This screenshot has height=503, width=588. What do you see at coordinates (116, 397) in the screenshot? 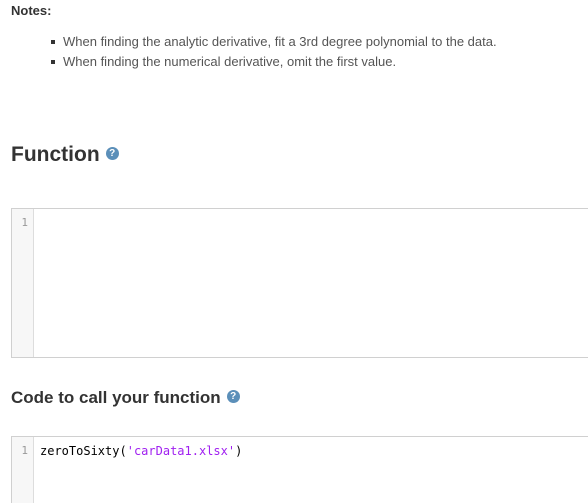
I see `call-function-heading-text: Code to call your function` at bounding box center [116, 397].